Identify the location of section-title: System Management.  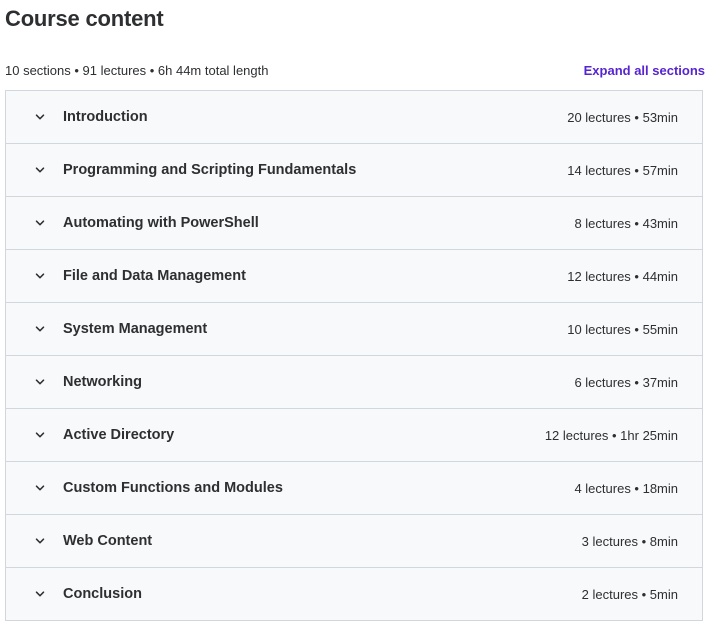
(135, 329).